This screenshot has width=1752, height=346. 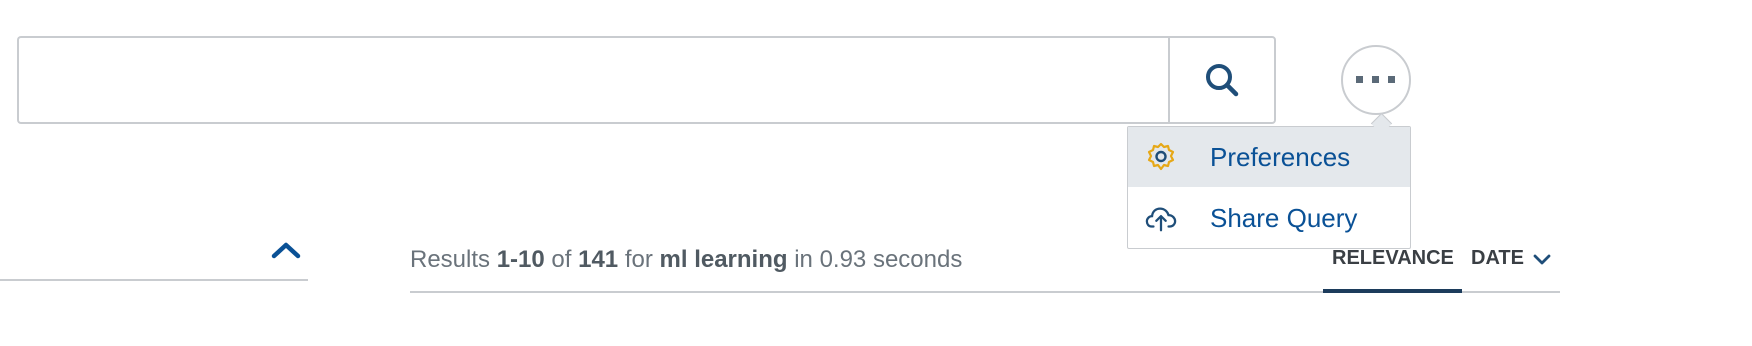 I want to click on menu-item-label: Preferences, so click(x=1280, y=156).